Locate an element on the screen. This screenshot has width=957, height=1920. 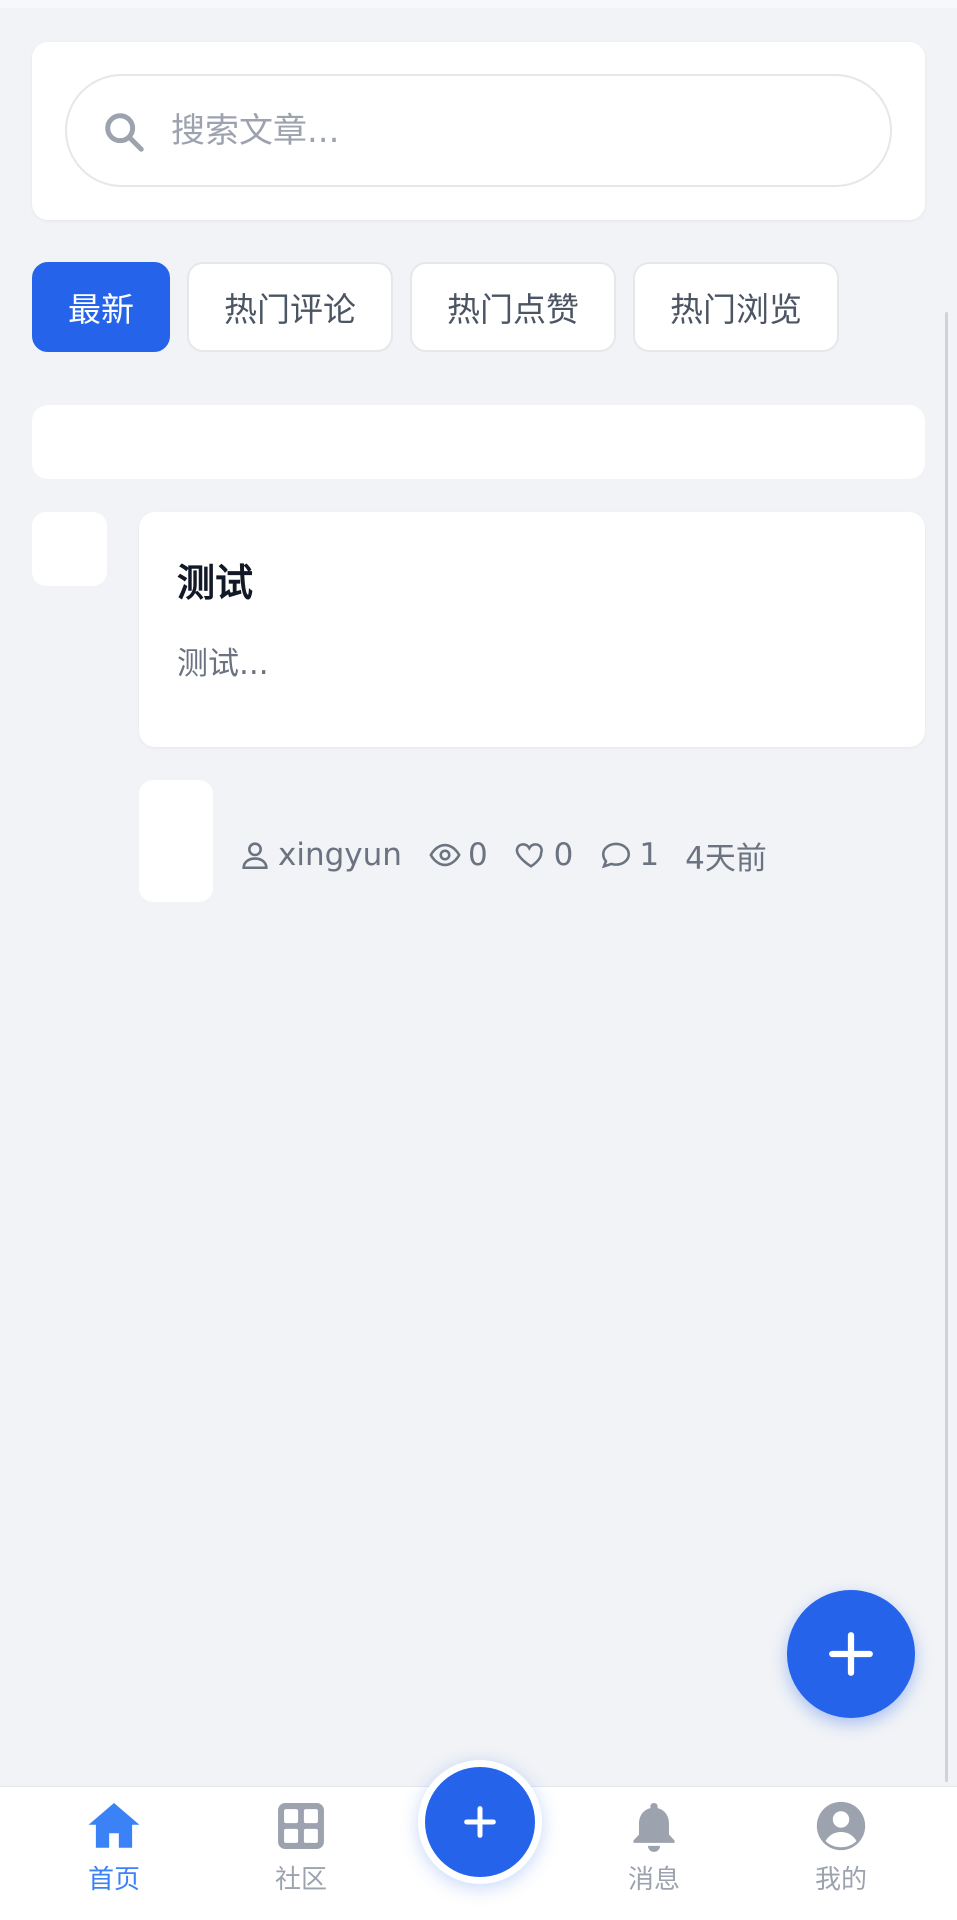
author-meta: xingyun is located at coordinates (320, 855).